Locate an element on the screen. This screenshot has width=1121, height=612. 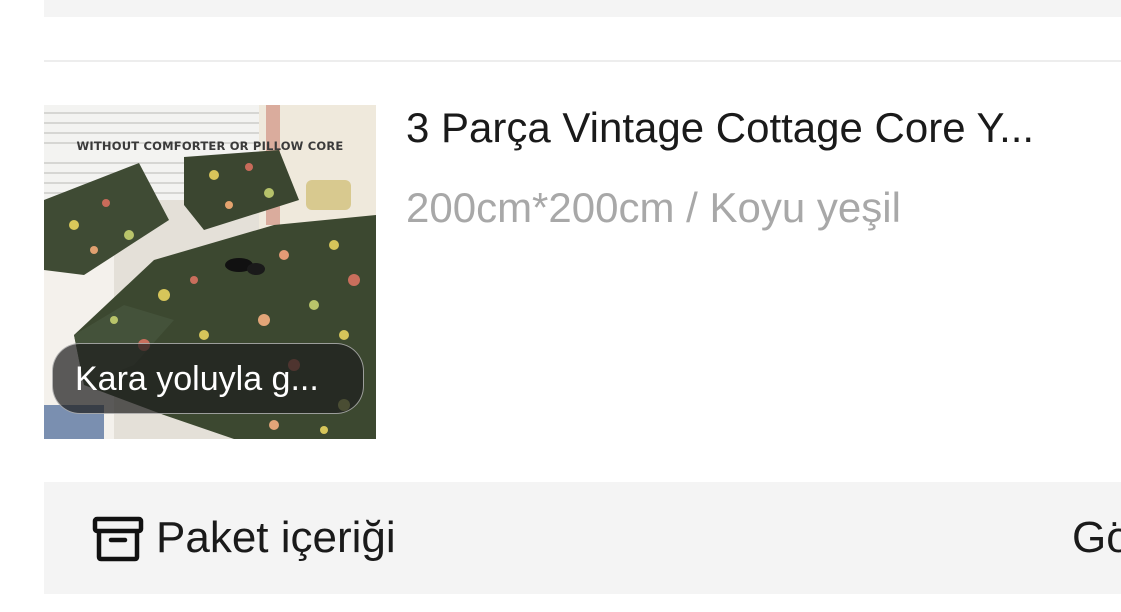
section-divider is located at coordinates (582, 61).